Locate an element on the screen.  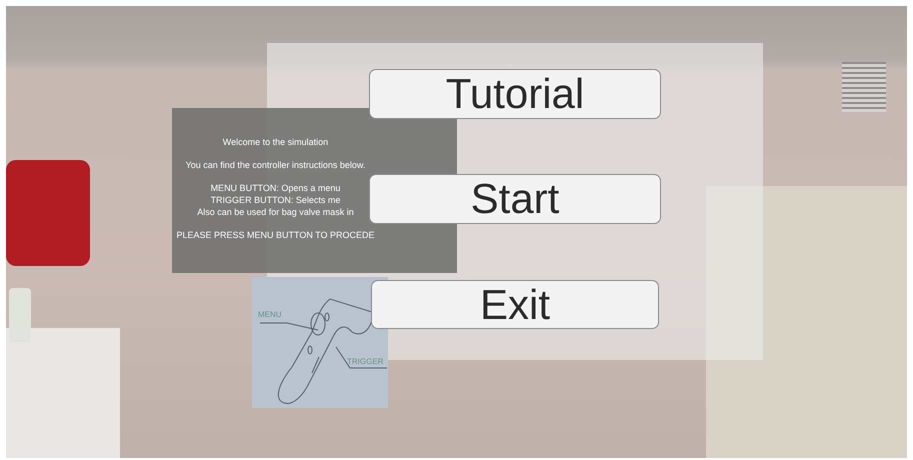
instruction-text: You can find the controller instructions below. is located at coordinates (275, 165).